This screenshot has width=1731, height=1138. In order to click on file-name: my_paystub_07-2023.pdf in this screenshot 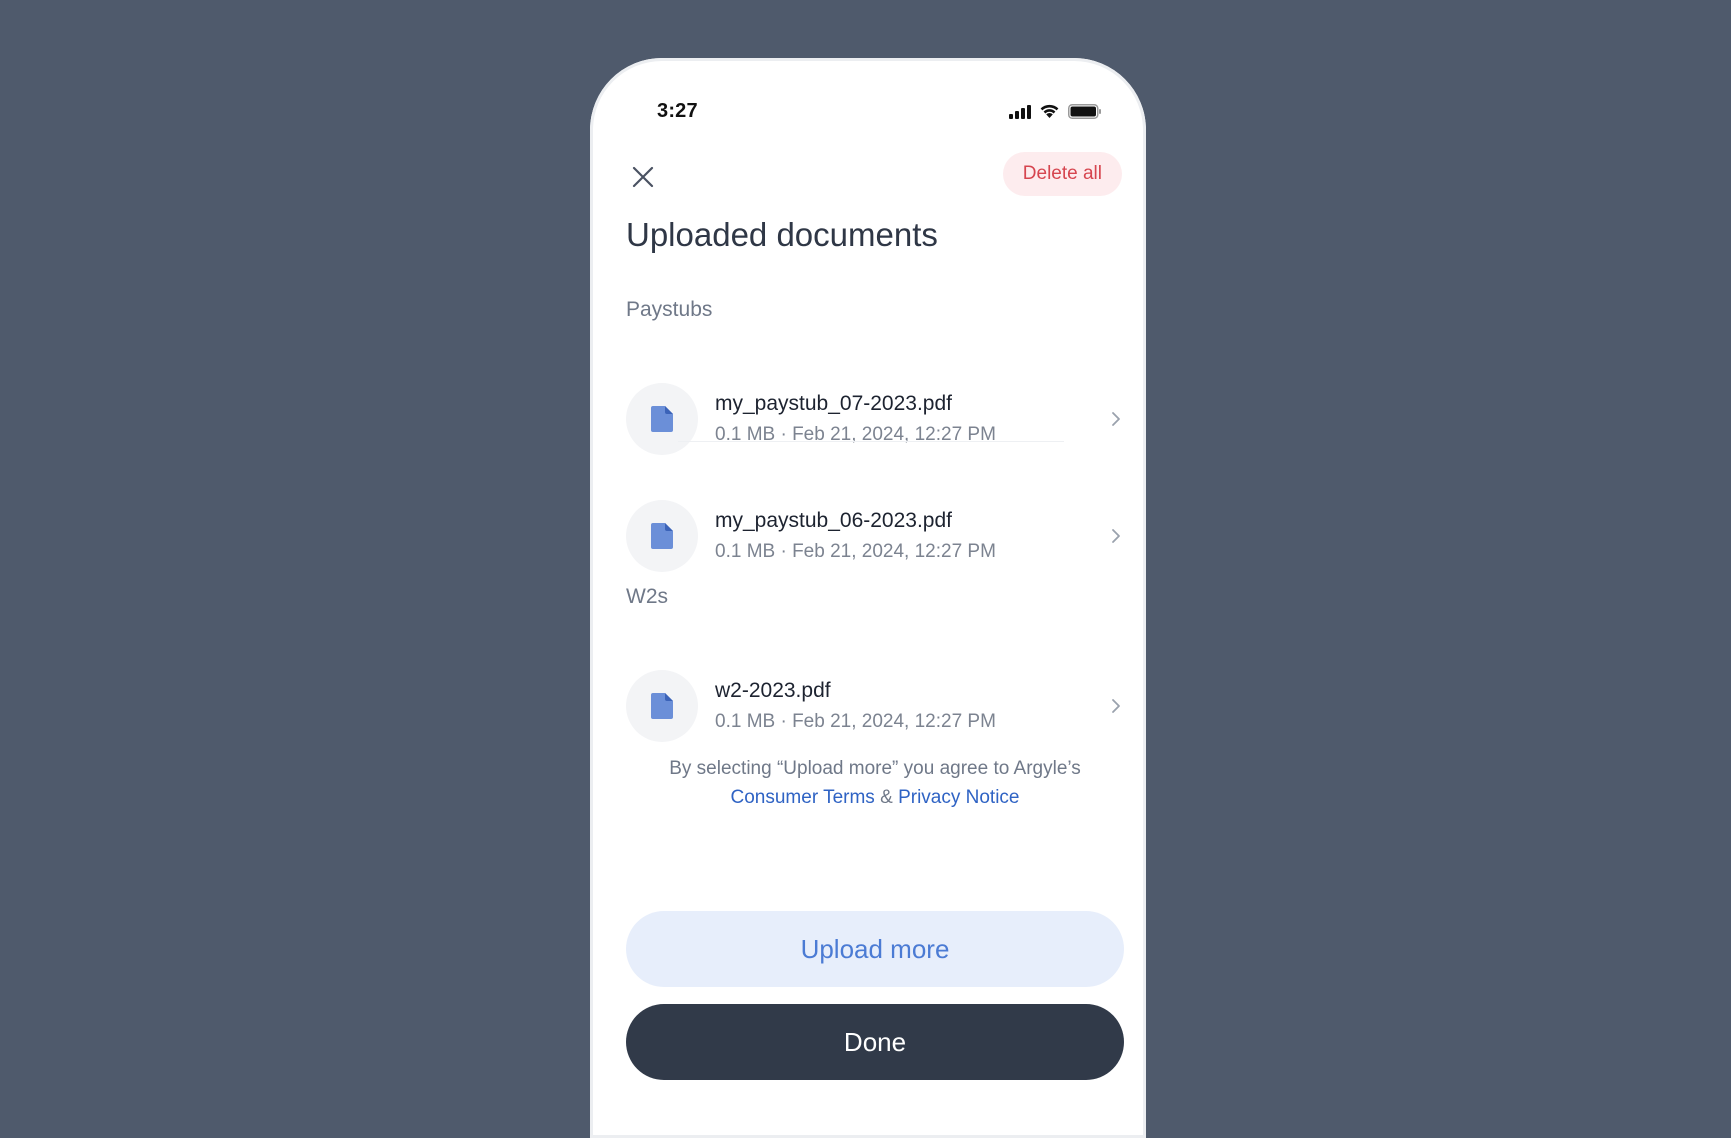, I will do `click(833, 403)`.